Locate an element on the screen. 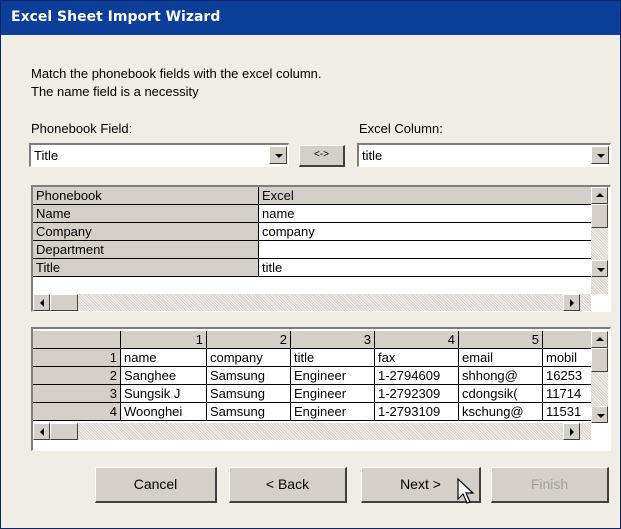 This screenshot has height=529, width=621. mapping-excel-cell: title is located at coordinates (426, 268).